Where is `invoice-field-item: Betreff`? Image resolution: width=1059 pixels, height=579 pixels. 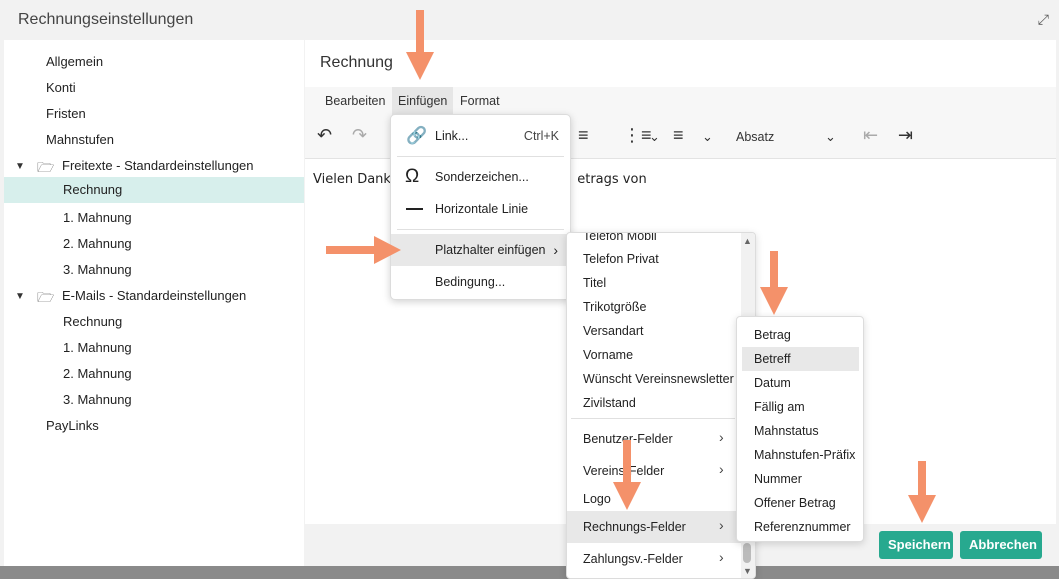
invoice-field-item: Betreff is located at coordinates (772, 359).